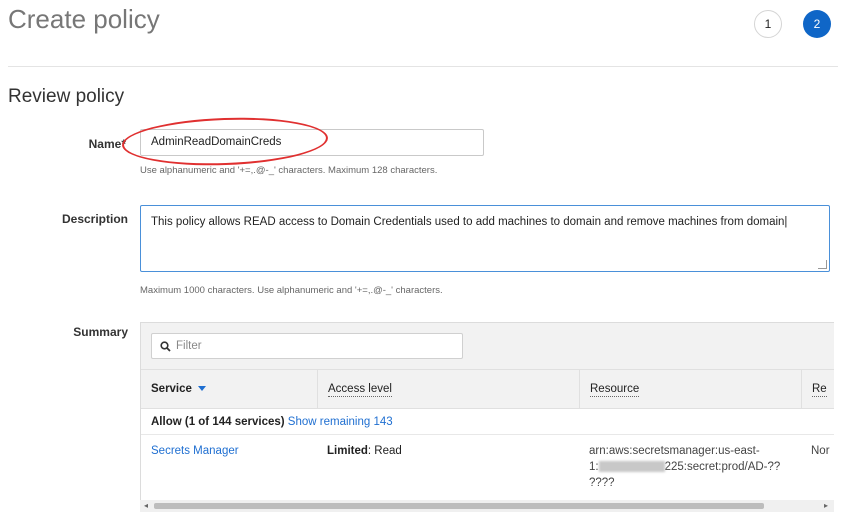 The image size is (854, 527). I want to click on resource-line-1: arn:aws:secretsmanager:us-east-, so click(674, 451).